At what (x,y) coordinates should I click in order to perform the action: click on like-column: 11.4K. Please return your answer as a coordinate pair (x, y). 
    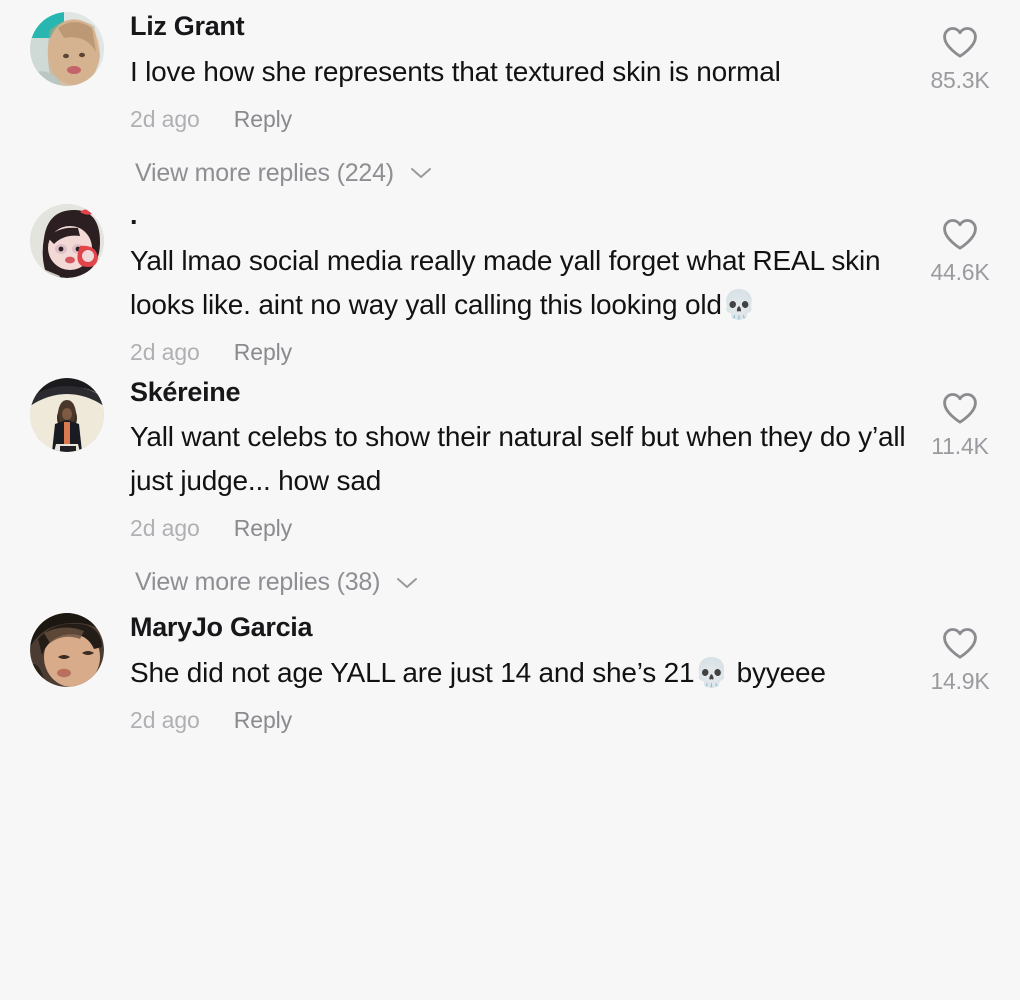
    Looking at the image, I should click on (960, 418).